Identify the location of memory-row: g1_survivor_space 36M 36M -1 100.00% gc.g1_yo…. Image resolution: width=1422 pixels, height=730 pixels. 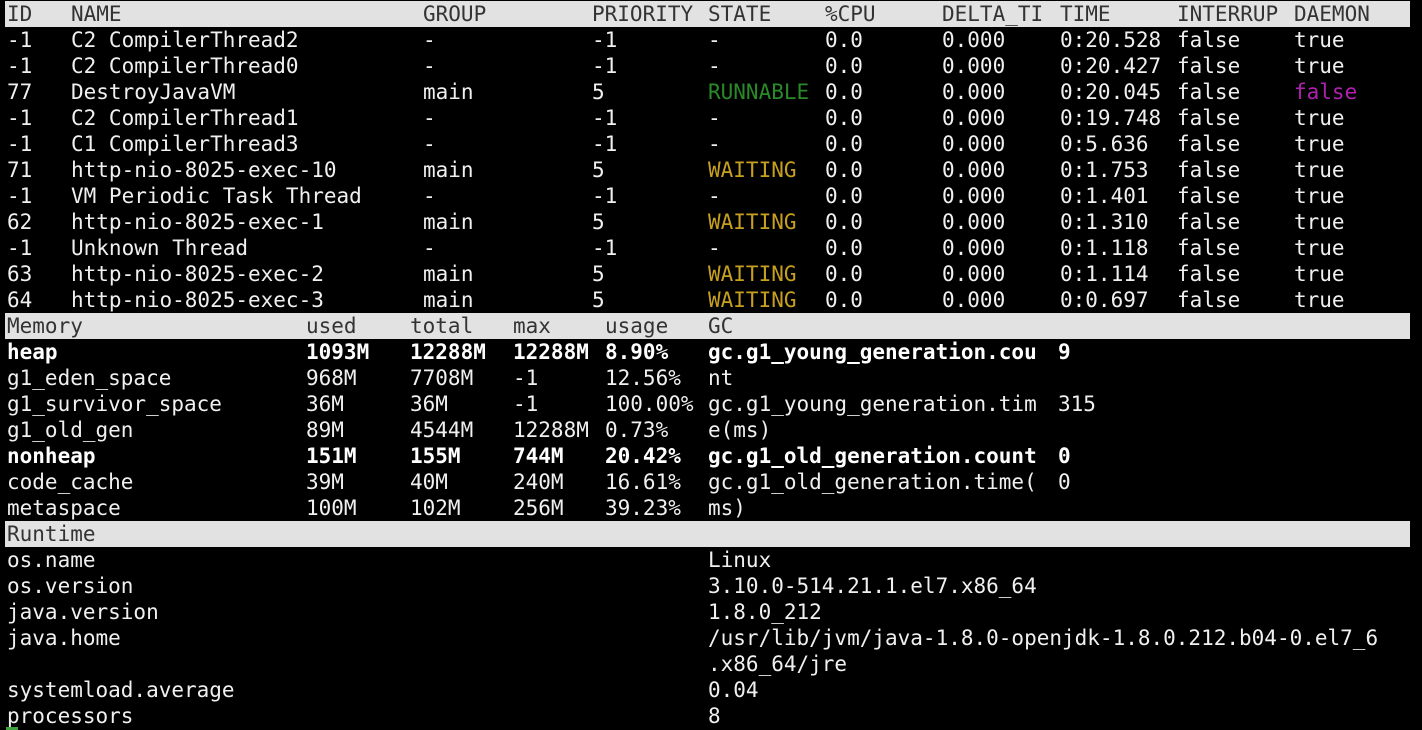
(711, 404).